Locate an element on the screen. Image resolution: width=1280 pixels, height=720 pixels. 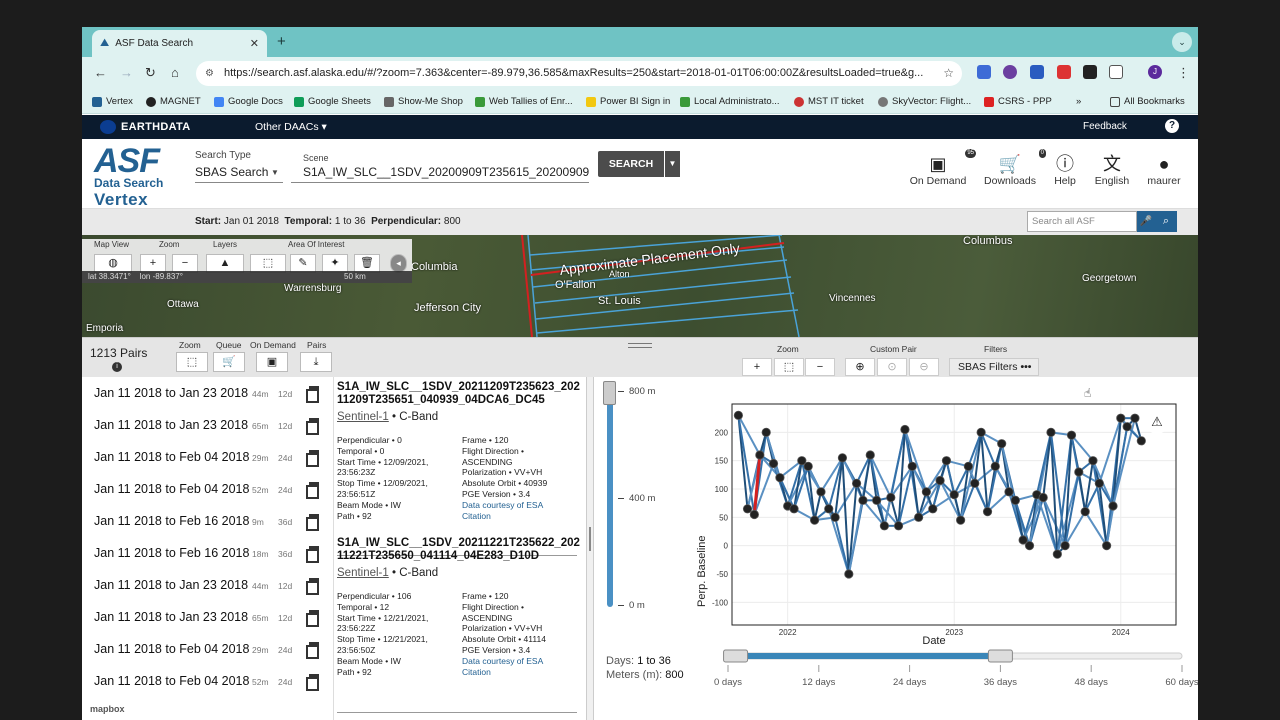
pair-line is located at coordinates (852, 529).